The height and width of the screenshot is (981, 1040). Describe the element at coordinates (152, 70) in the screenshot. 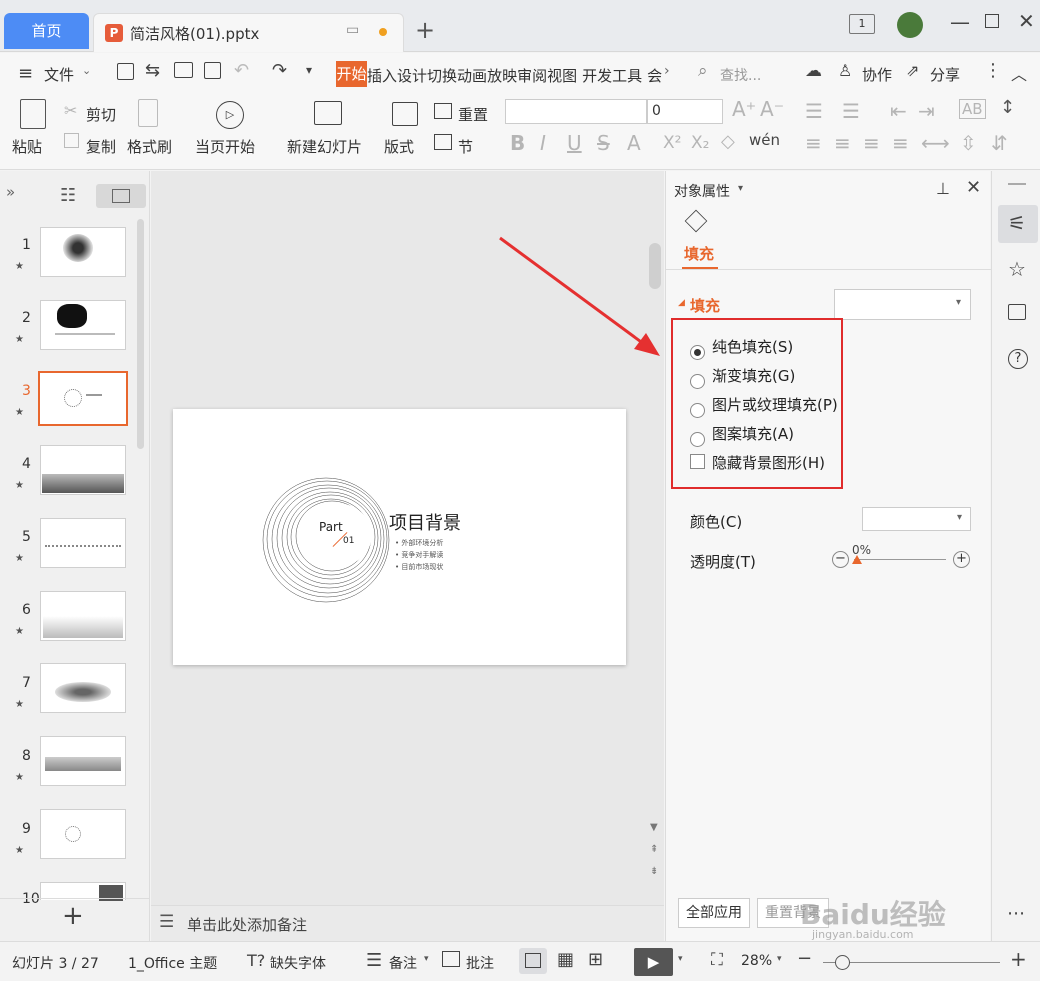

I see `export-icon: ⇆` at that location.